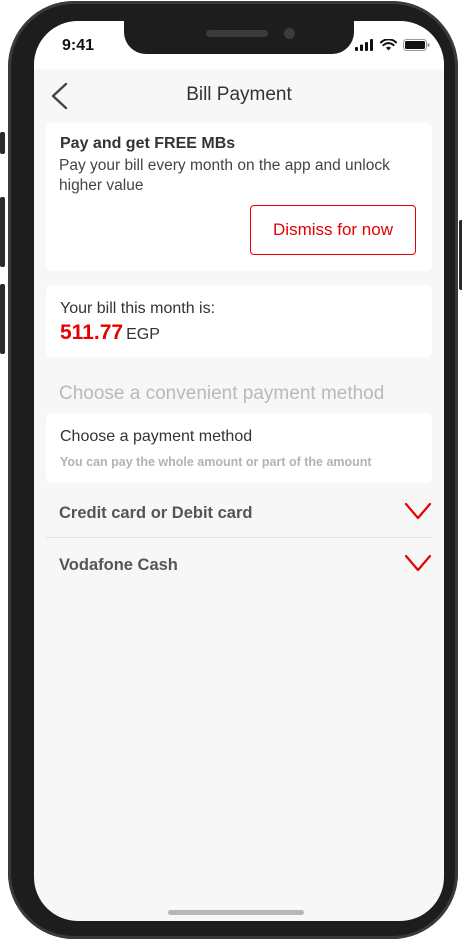 The width and height of the screenshot is (462, 941). What do you see at coordinates (92, 332) in the screenshot?
I see `bill-amount: 511.77` at bounding box center [92, 332].